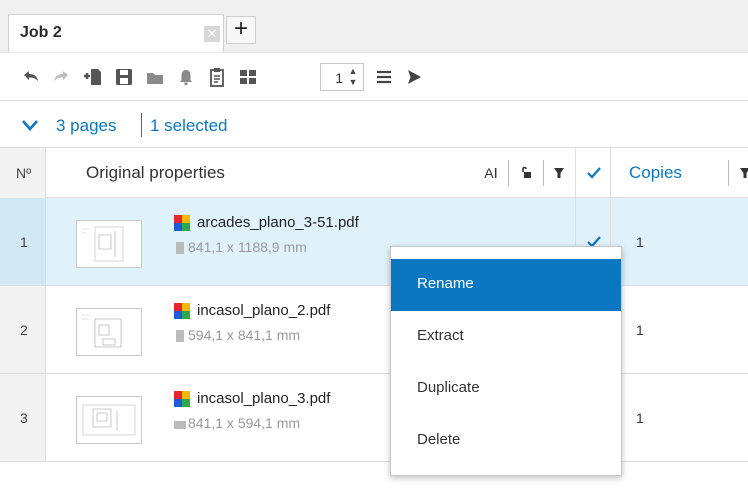 The width and height of the screenshot is (748, 488). I want to click on file-name: arcades_plano_3-51.pdf, so click(278, 222).